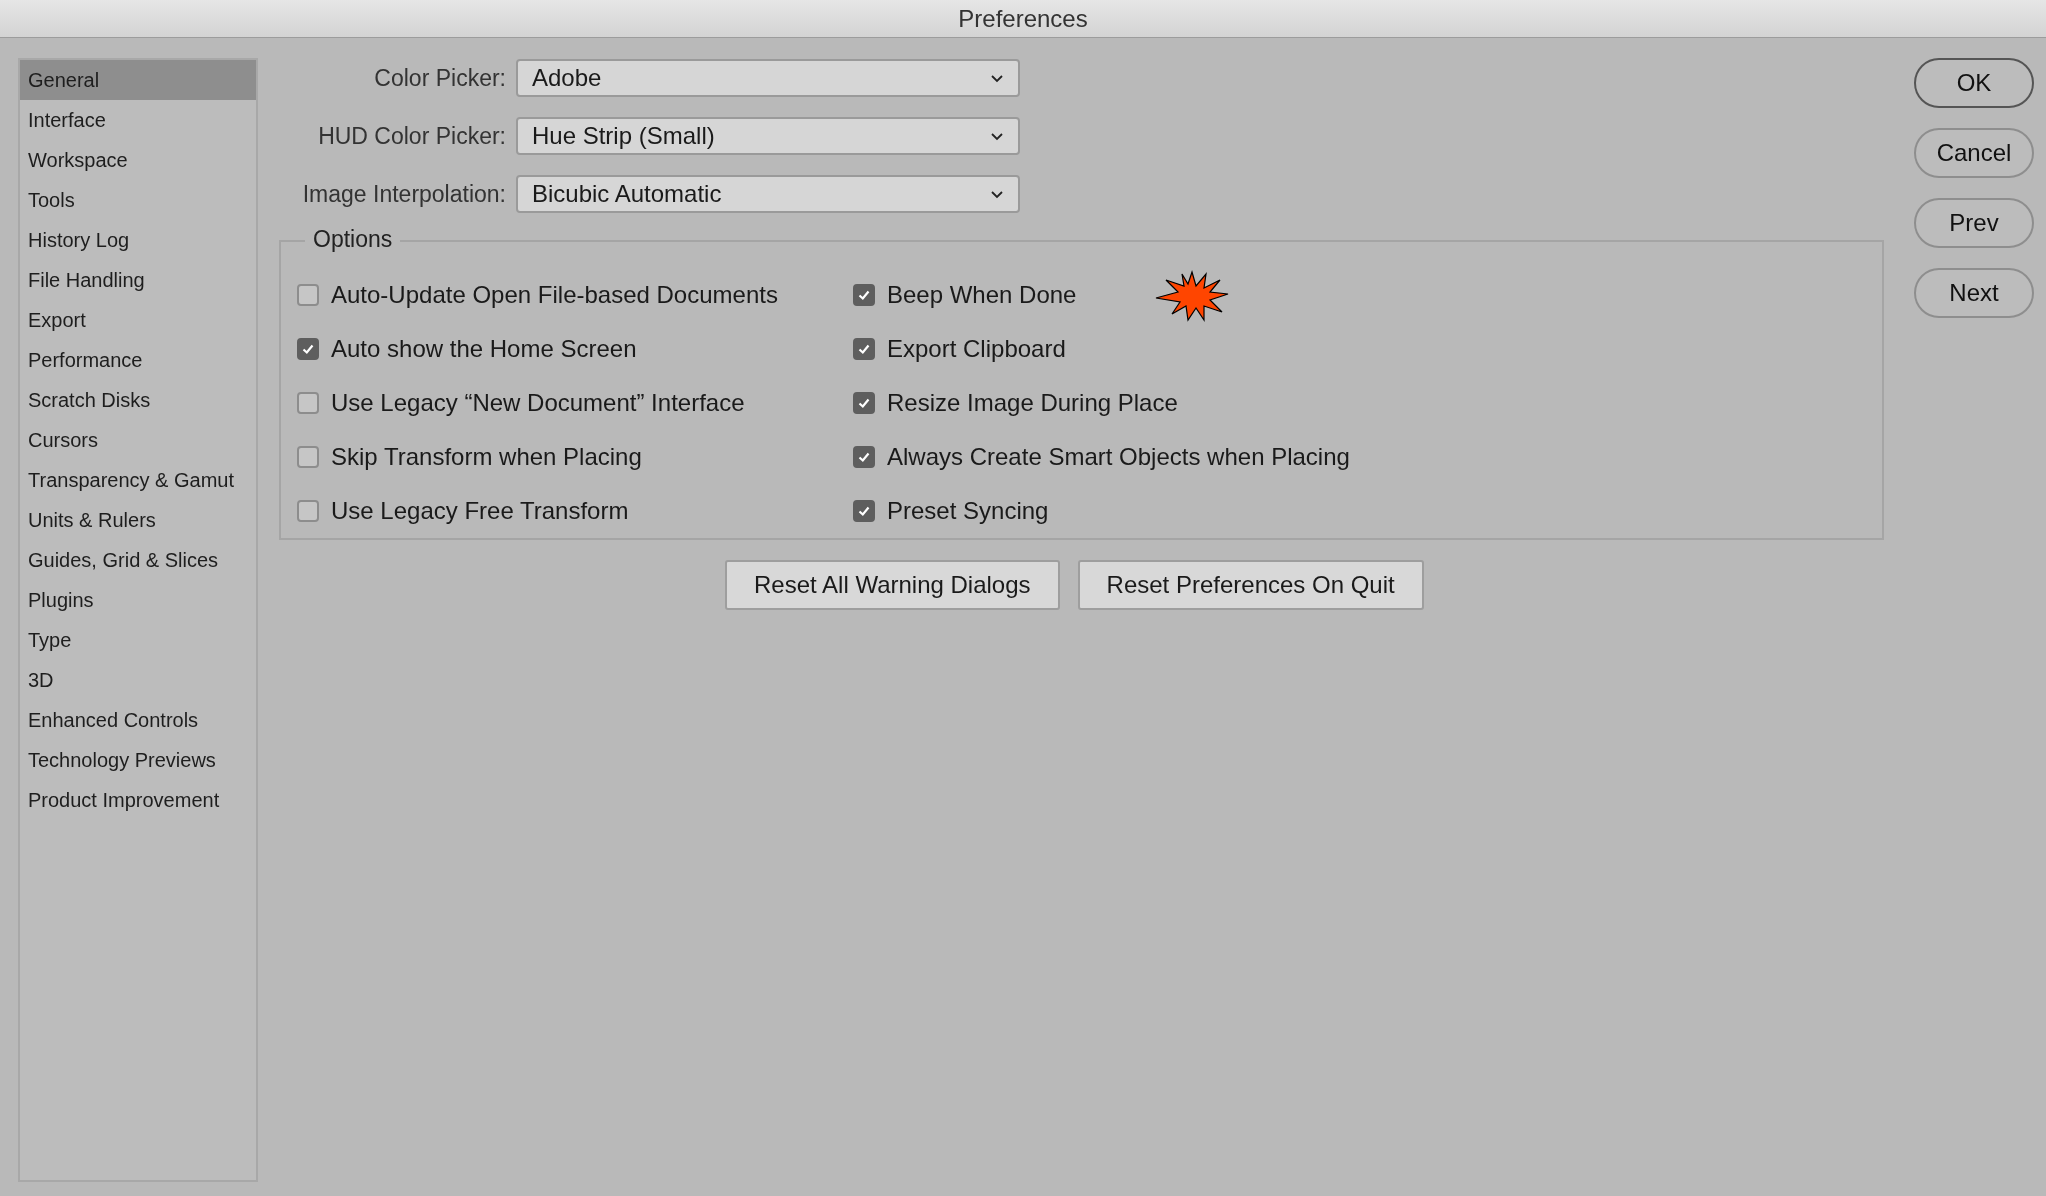 Image resolution: width=2046 pixels, height=1196 pixels. I want to click on dialog-button: Prev, so click(1974, 223).